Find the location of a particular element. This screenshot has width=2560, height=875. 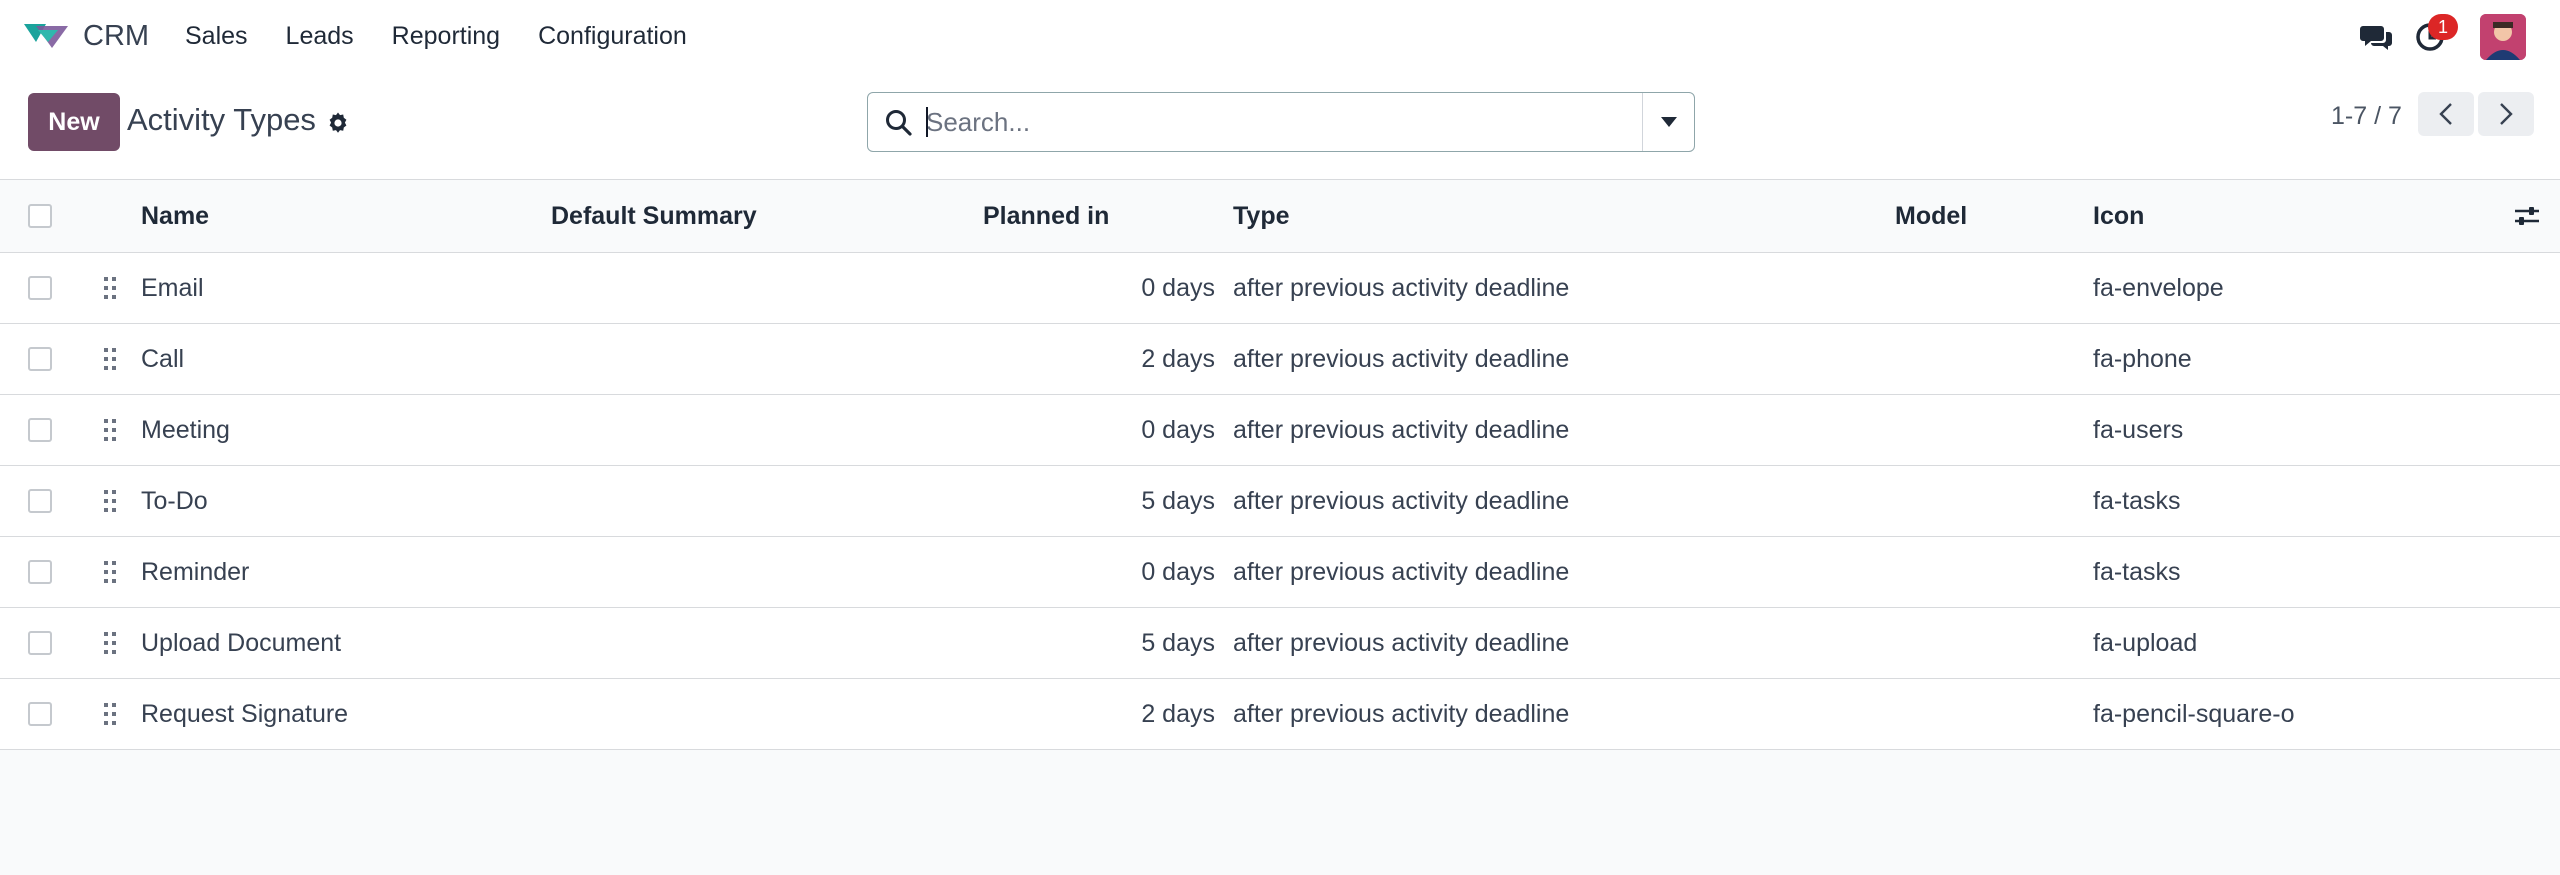

cell-icon: fa-users is located at coordinates (2138, 429).